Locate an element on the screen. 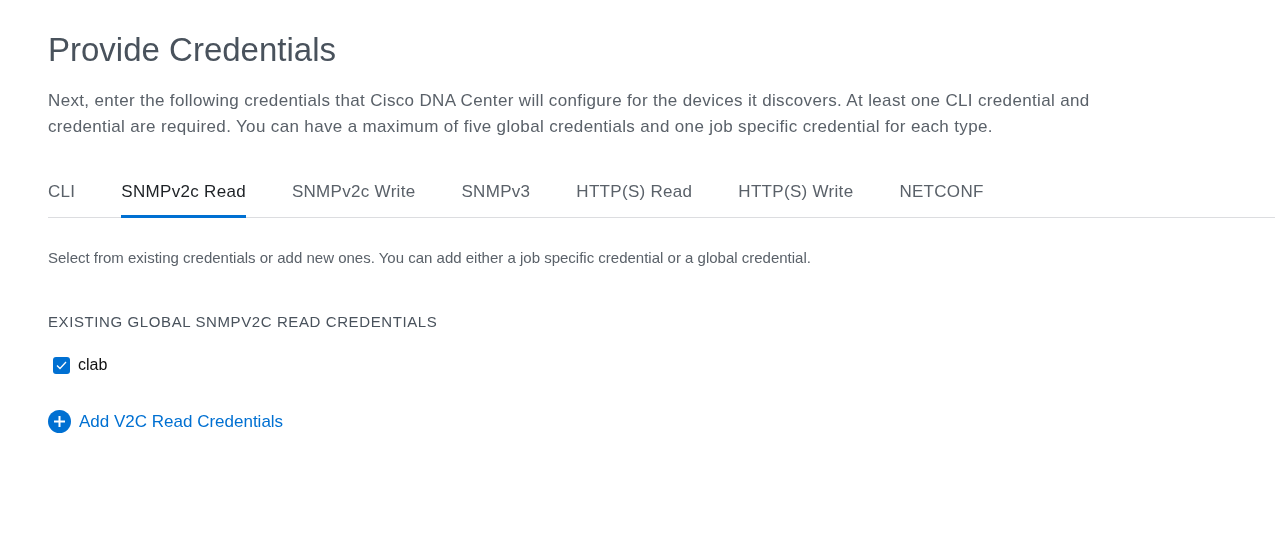 This screenshot has width=1275, height=560. tab: SNMPv2c Read is located at coordinates (183, 200).